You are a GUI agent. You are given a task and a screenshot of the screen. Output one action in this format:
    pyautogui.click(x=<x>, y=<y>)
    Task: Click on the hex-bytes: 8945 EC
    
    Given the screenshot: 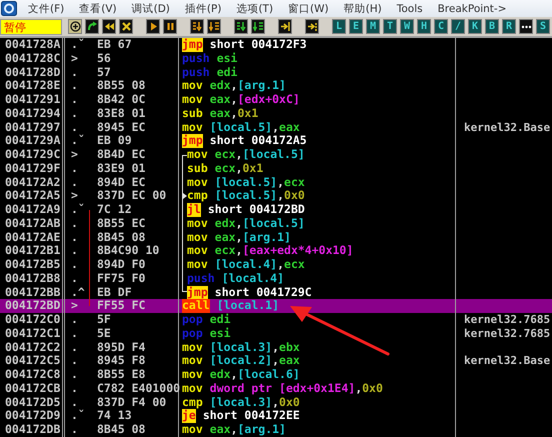 What is the action you would take?
    pyautogui.click(x=121, y=127)
    